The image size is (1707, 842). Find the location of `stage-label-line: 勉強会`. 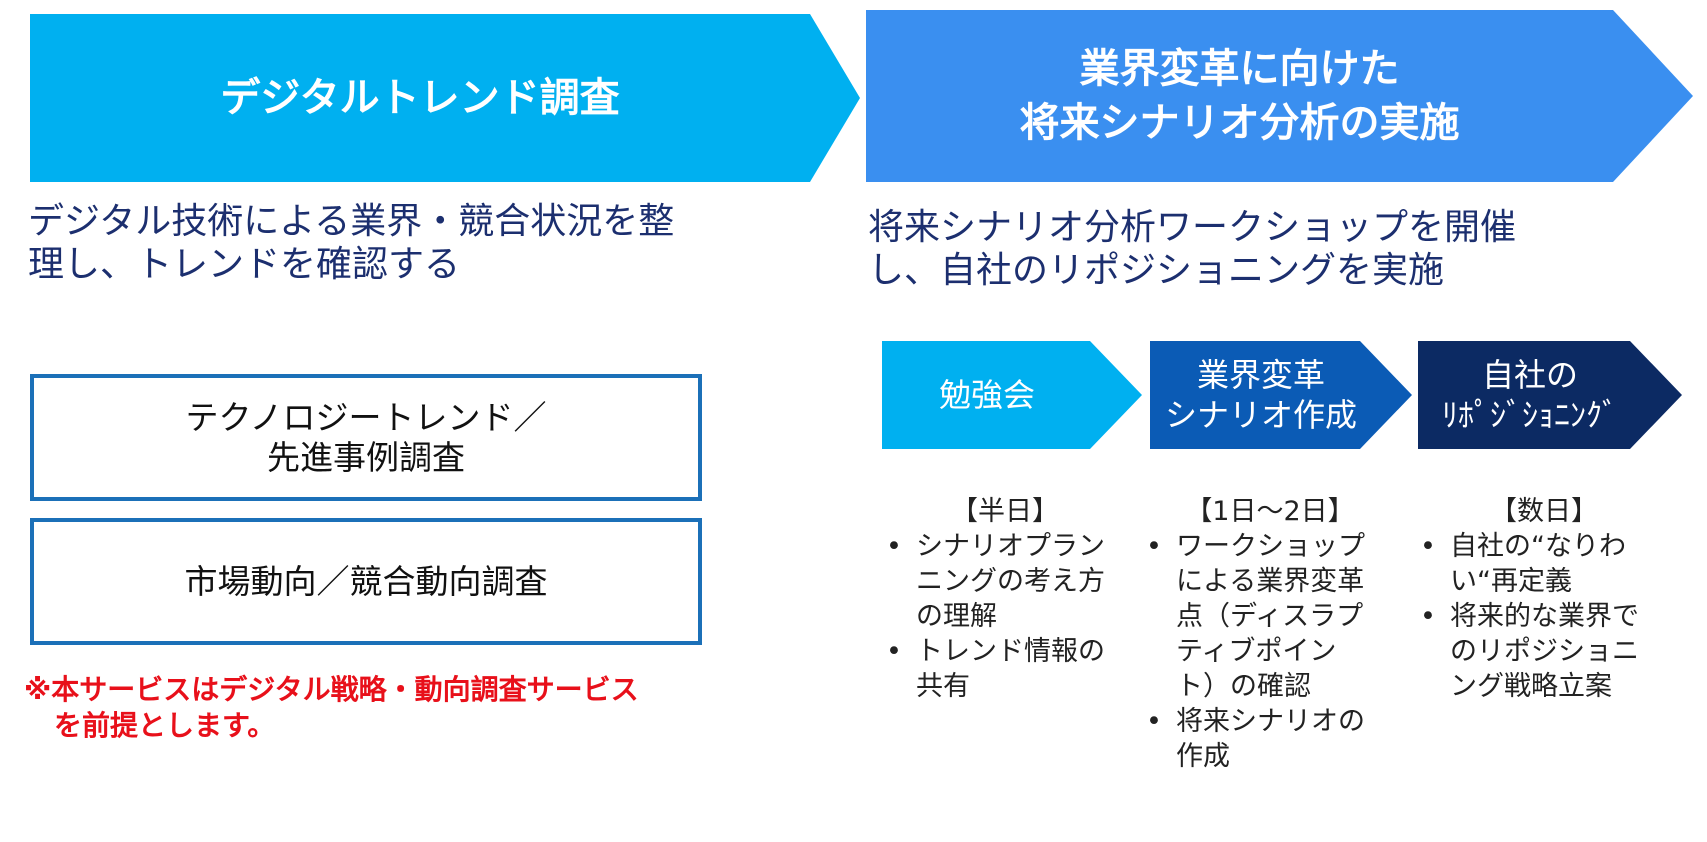

stage-label-line: 勉強会 is located at coordinates (986, 395).